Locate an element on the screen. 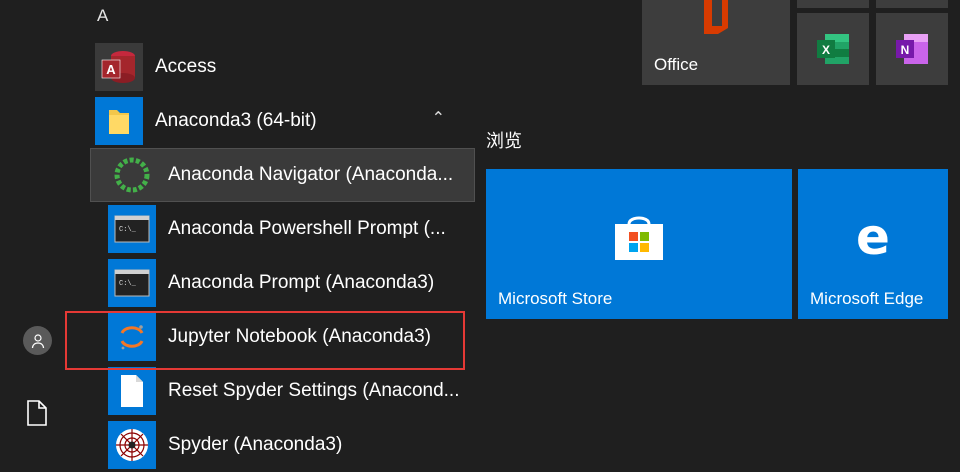 Image resolution: width=960 pixels, height=472 pixels. tile-microsoft-edge: e Microsoft Edge is located at coordinates (873, 244).